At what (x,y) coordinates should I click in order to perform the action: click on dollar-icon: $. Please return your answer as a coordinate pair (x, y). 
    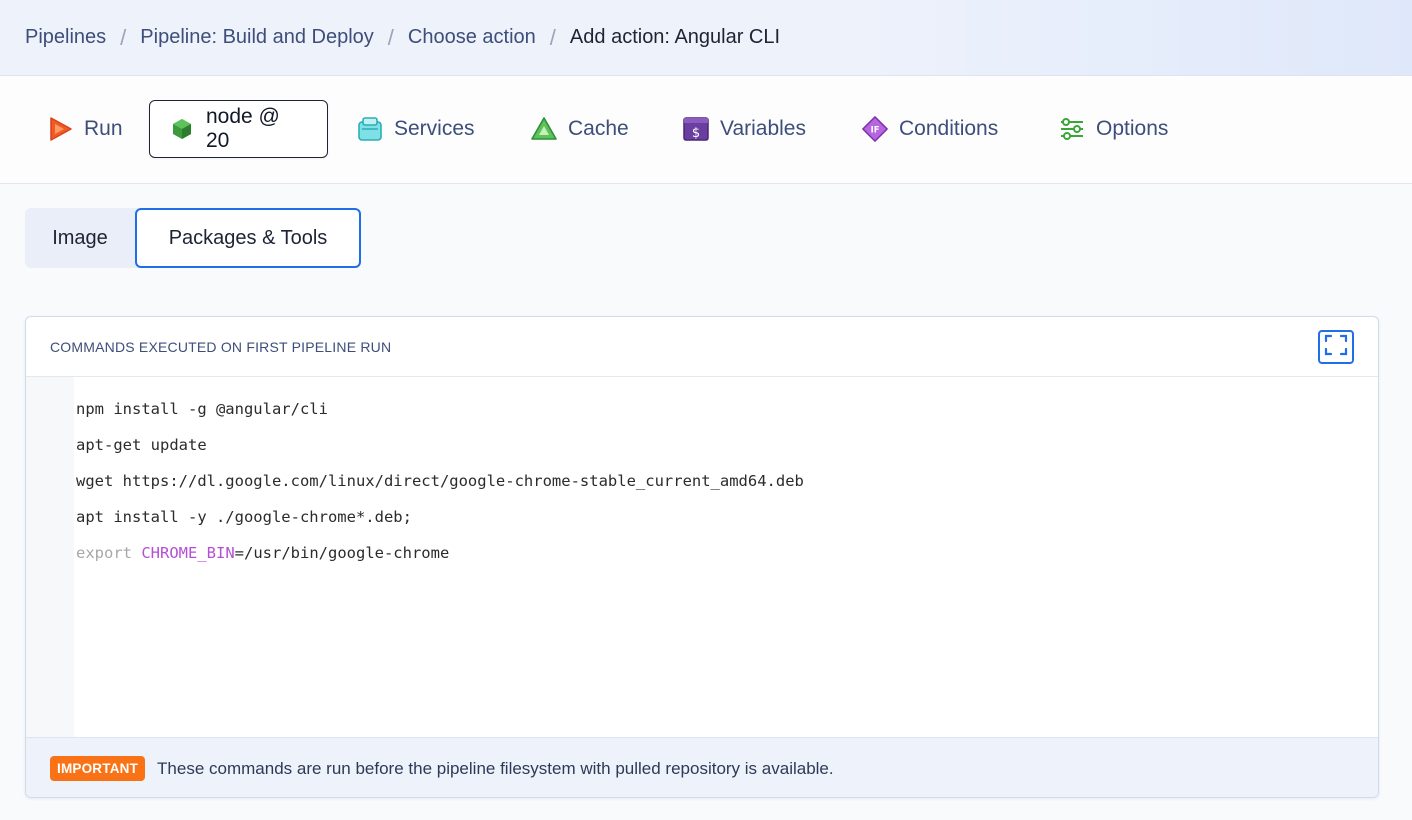
    Looking at the image, I should click on (696, 129).